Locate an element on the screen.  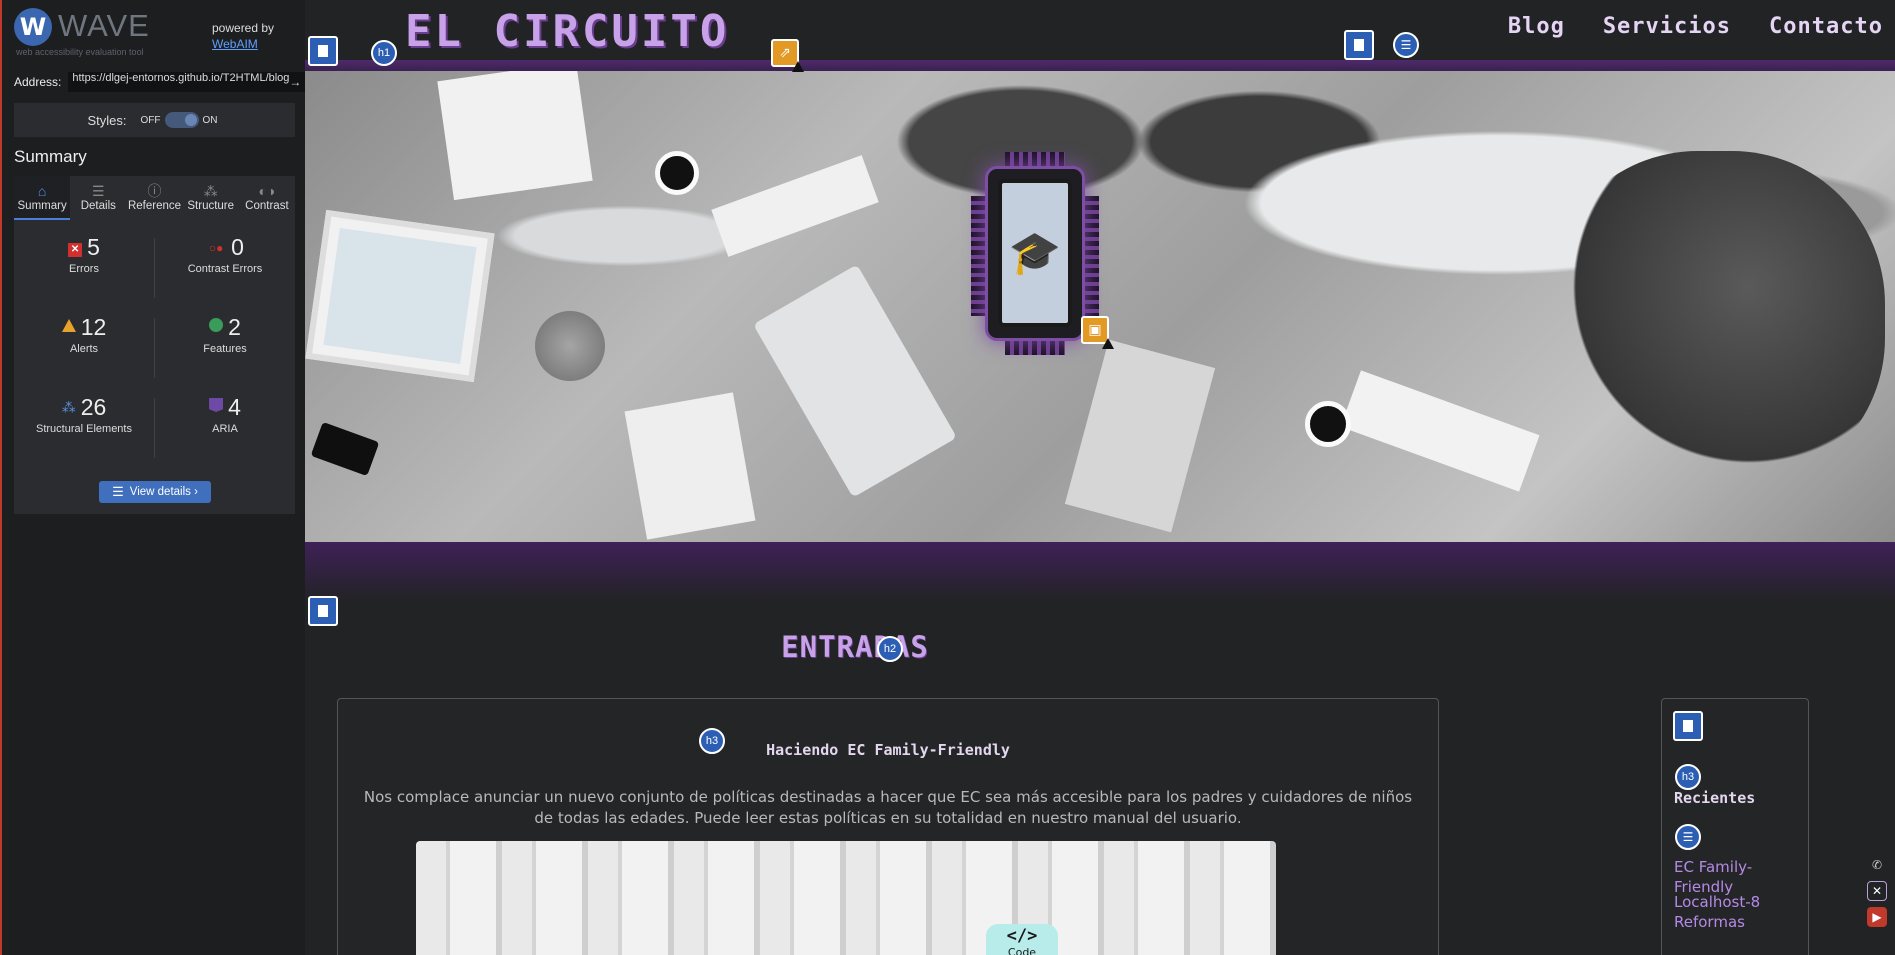
styles-on-label: ON is located at coordinates (210, 120).